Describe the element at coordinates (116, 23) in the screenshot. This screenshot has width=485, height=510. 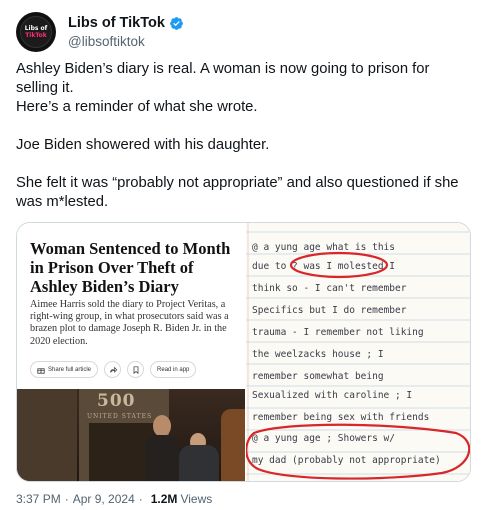
I see `author-display-name: Libs of TikTok` at that location.